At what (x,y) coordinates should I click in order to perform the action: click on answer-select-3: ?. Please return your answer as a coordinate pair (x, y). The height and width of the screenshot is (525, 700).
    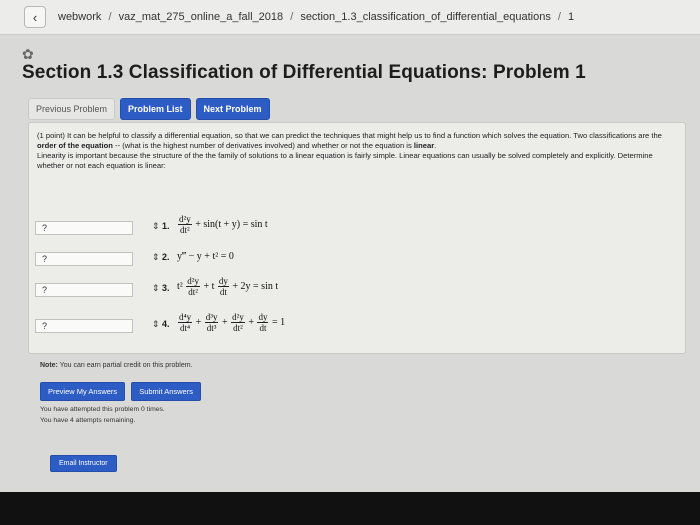
    Looking at the image, I should click on (84, 290).